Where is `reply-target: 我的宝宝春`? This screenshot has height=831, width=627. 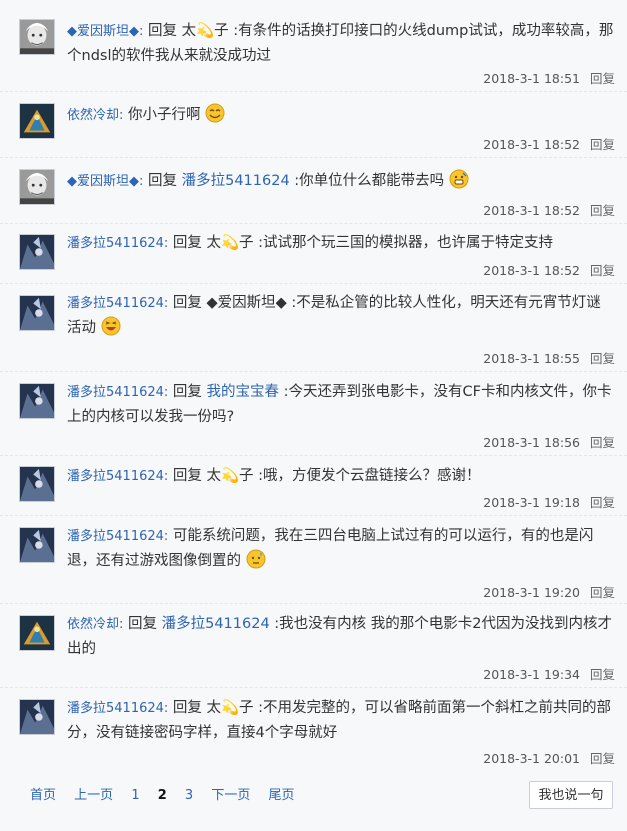
reply-target: 我的宝宝春 is located at coordinates (243, 392).